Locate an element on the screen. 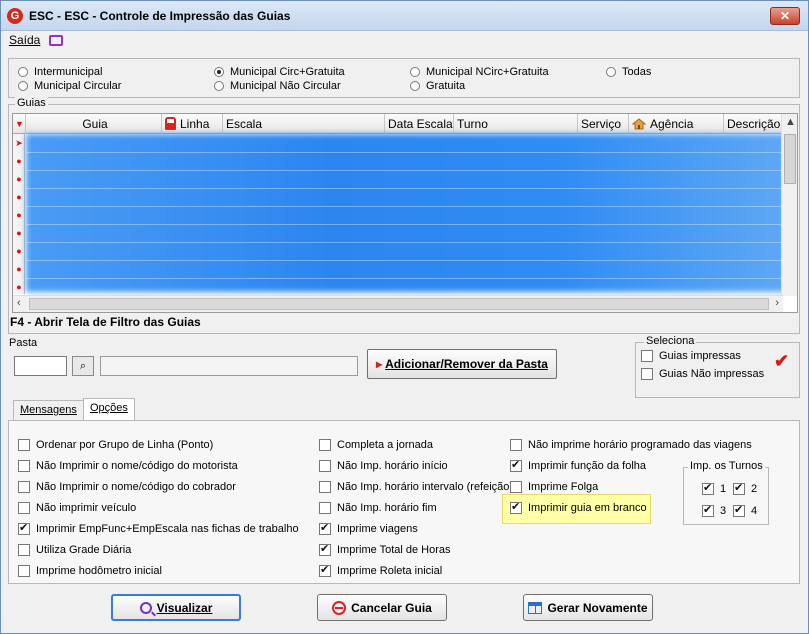 The height and width of the screenshot is (634, 809). checkbox-label: Imprime viagens is located at coordinates (377, 529).